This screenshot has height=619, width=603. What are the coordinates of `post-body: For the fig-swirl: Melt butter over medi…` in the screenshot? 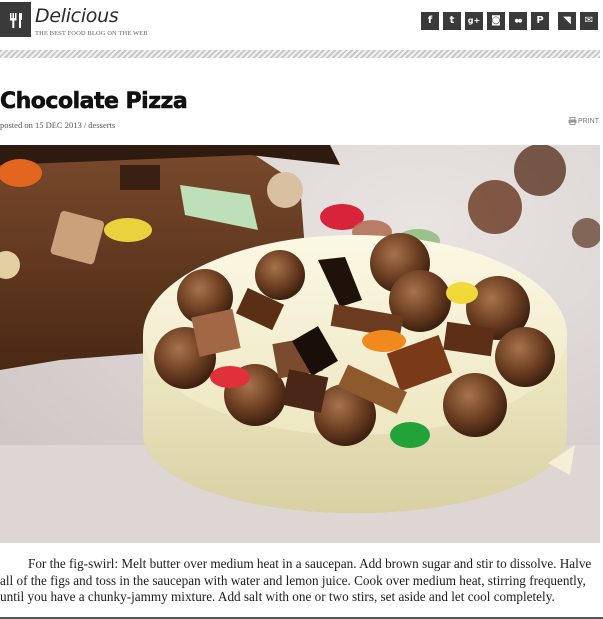 It's located at (300, 587).